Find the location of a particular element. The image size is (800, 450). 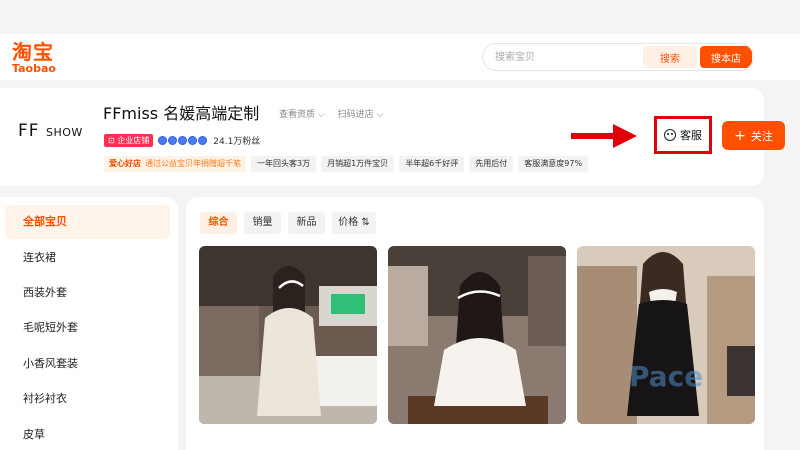

scan-to-enter-link: 扫码进店 ⌵ is located at coordinates (361, 115).